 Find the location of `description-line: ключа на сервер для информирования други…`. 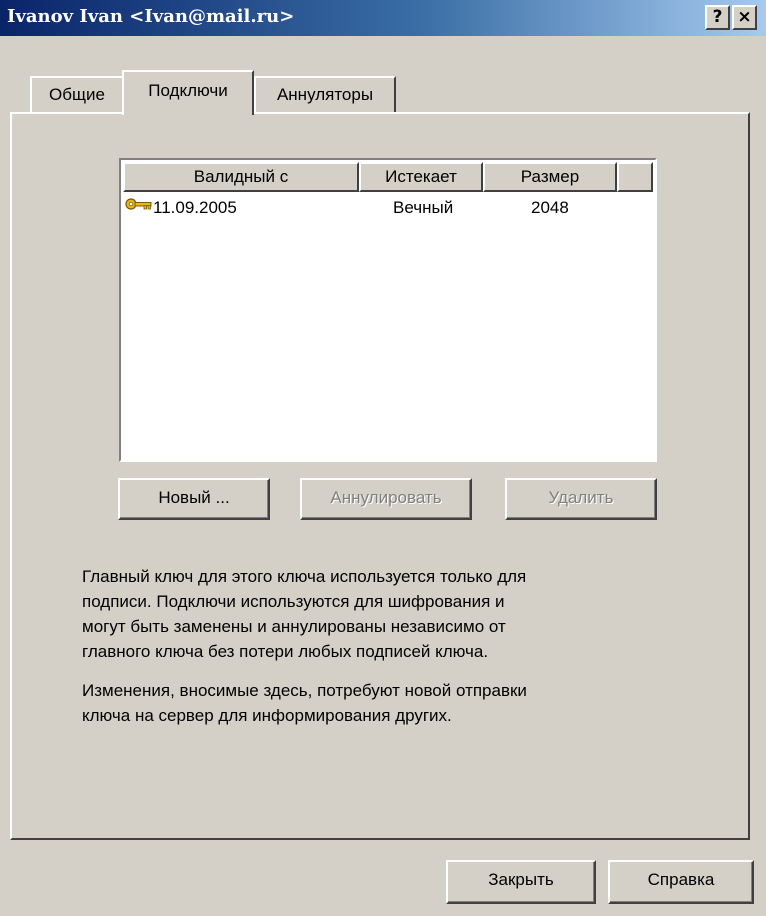

description-line: ключа на сервер для информирования други… is located at coordinates (267, 715).